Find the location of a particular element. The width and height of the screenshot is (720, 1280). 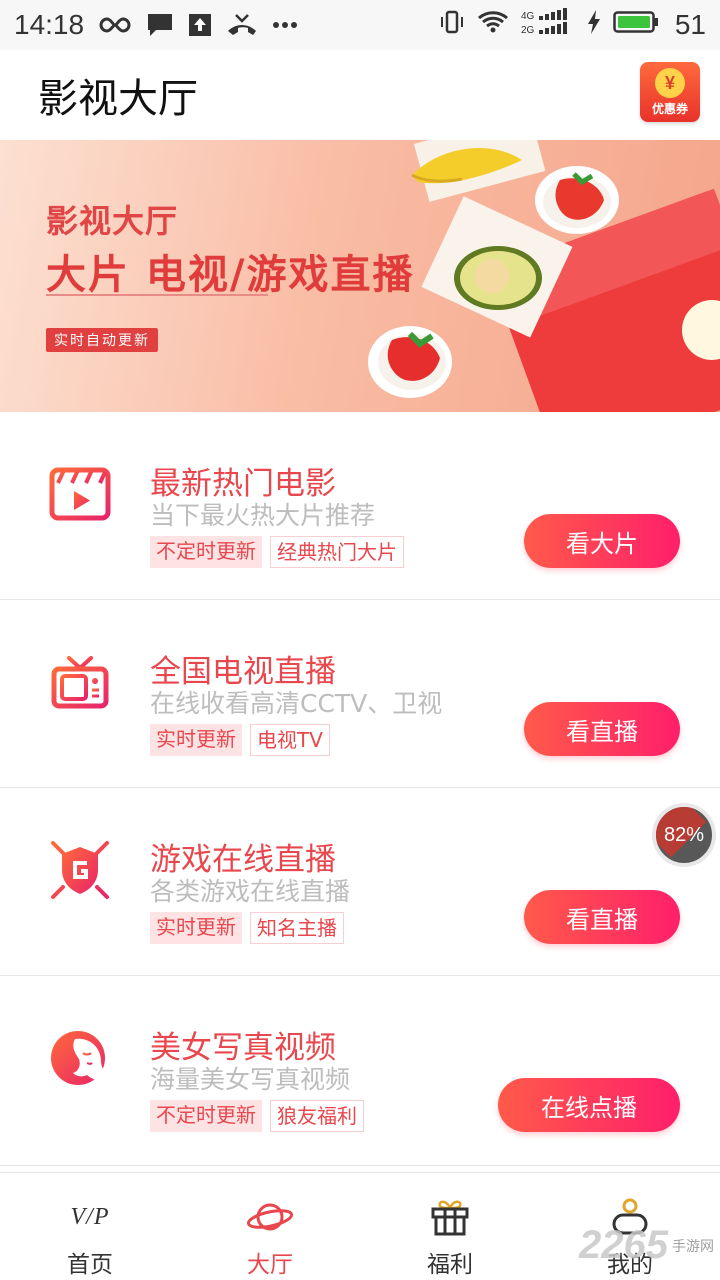

list-item-tv: 全国电视直播 在线收看高清CCTV、卫视 实时更新 电视TV 看直播 is located at coordinates (360, 694).